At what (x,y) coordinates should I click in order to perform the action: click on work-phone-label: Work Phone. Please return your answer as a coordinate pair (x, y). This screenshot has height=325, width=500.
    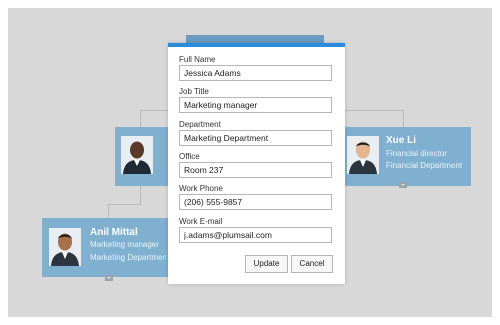
    Looking at the image, I should click on (201, 188).